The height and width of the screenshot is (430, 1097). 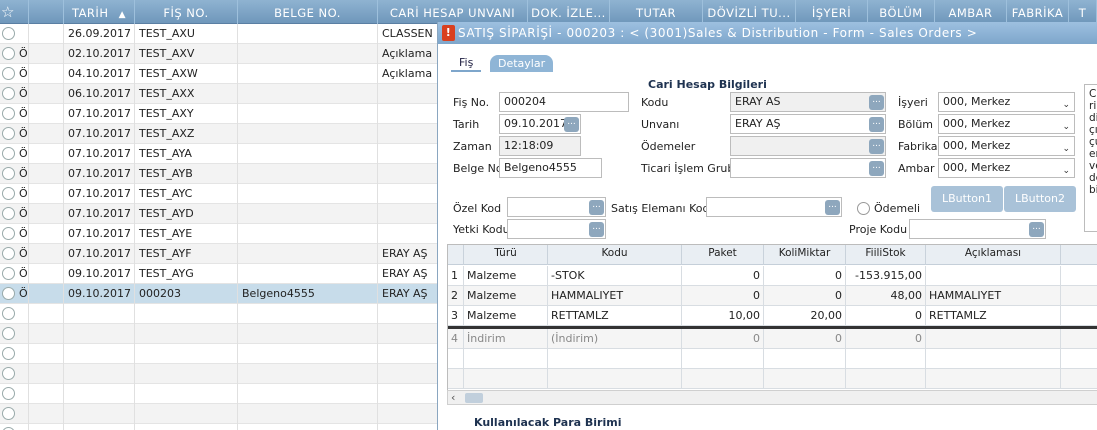 What do you see at coordinates (540, 146) in the screenshot?
I see `zaman-field: 12:18:09` at bounding box center [540, 146].